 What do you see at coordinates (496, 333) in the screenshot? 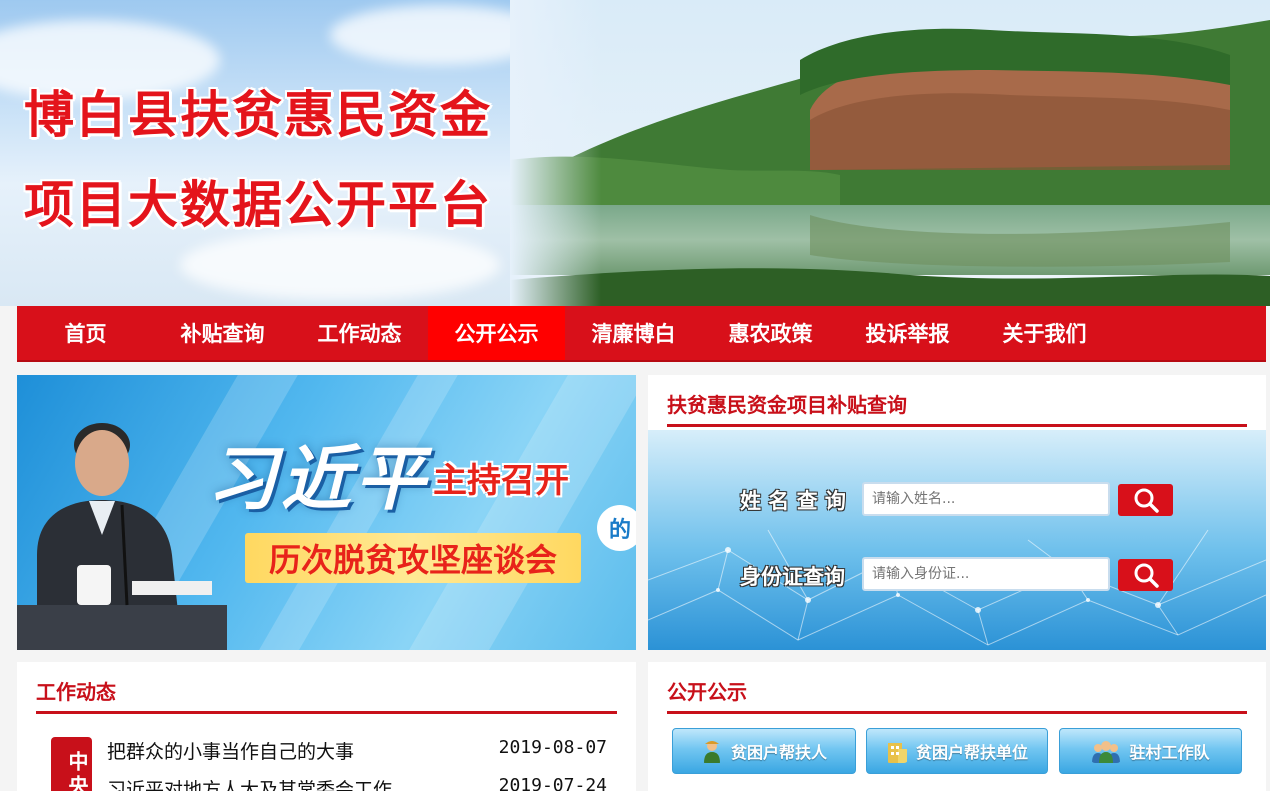
I see `nav-item-public-notice: 公开公示` at bounding box center [496, 333].